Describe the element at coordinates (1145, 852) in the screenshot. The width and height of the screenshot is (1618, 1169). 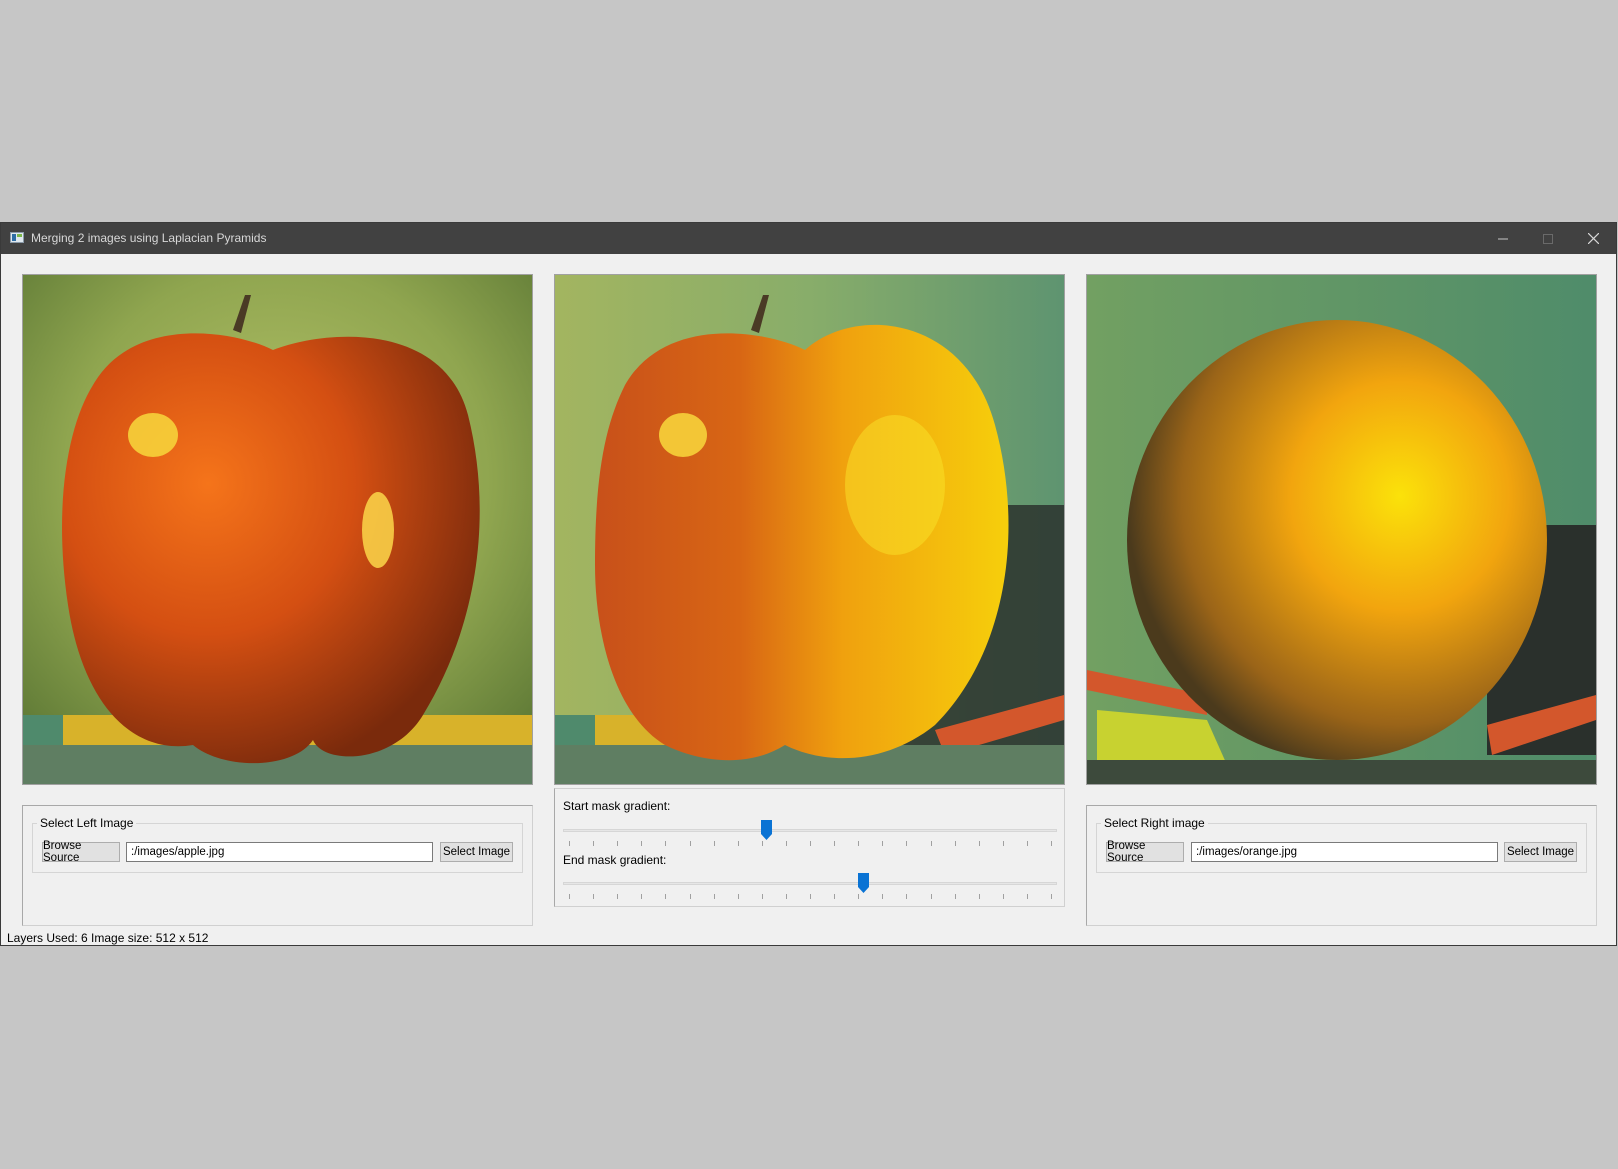
I see `right-browse-source-button: Browse Source` at that location.